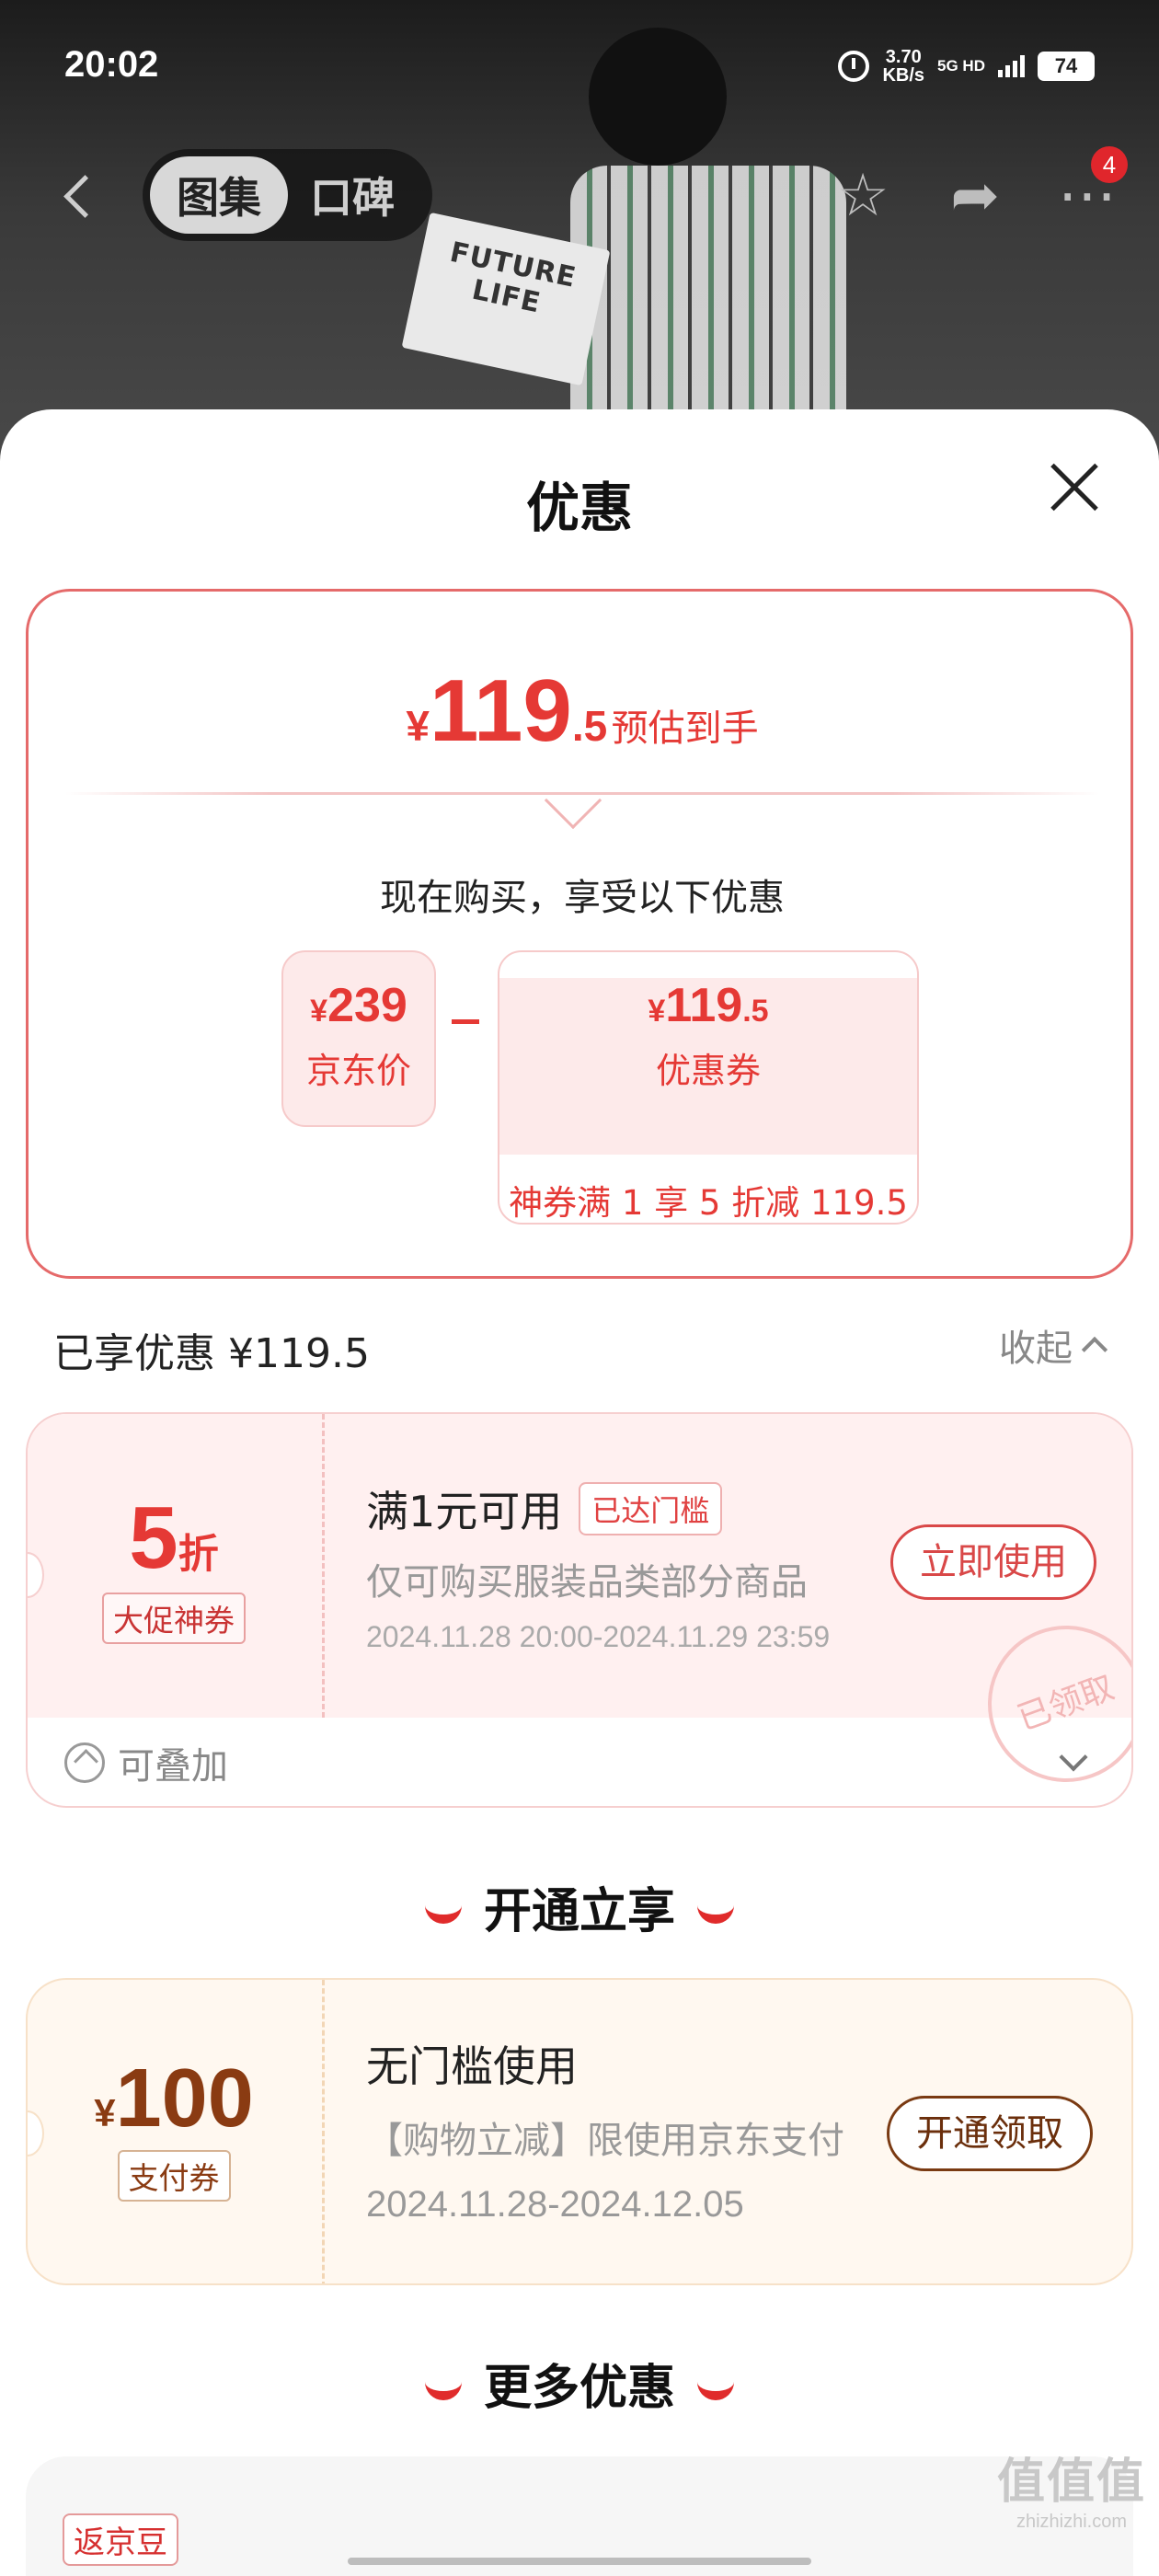 Image resolution: width=1159 pixels, height=2576 pixels. What do you see at coordinates (184, 2099) in the screenshot?
I see `payment-amount: 100` at bounding box center [184, 2099].